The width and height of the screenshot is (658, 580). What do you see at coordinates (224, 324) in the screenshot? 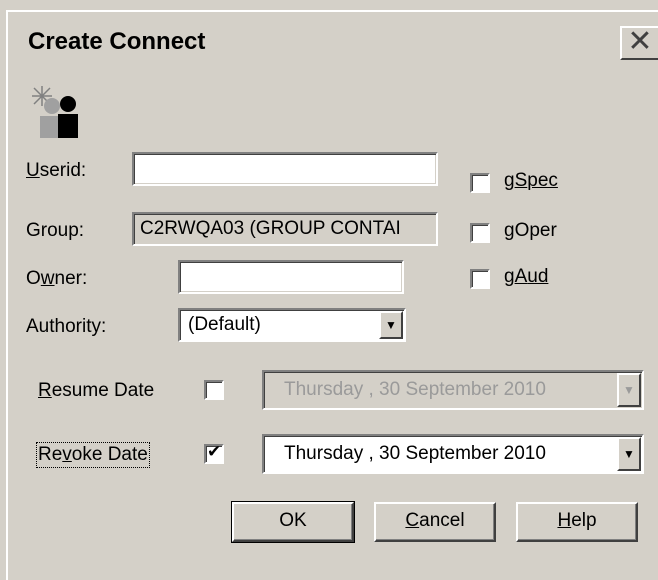
I see `authority-selected-value: (Default)` at bounding box center [224, 324].